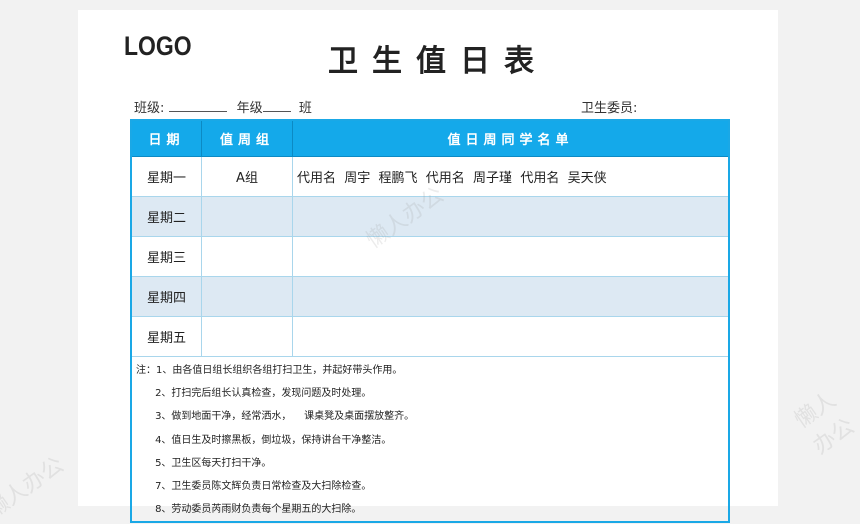 This screenshot has width=860, height=524. What do you see at coordinates (166, 216) in the screenshot?
I see `day-cell: 星期二` at bounding box center [166, 216].